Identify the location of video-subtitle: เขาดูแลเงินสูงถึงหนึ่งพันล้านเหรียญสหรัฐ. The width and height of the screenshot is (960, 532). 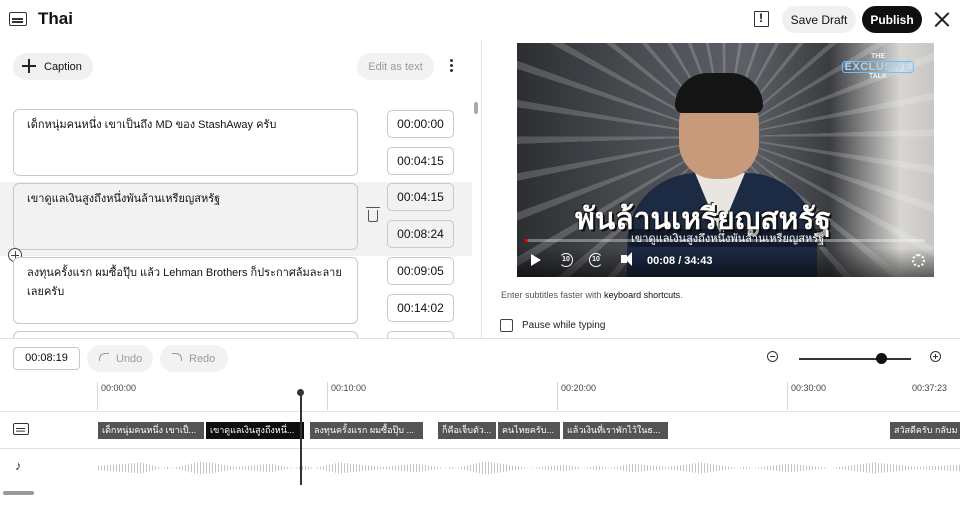
(728, 238).